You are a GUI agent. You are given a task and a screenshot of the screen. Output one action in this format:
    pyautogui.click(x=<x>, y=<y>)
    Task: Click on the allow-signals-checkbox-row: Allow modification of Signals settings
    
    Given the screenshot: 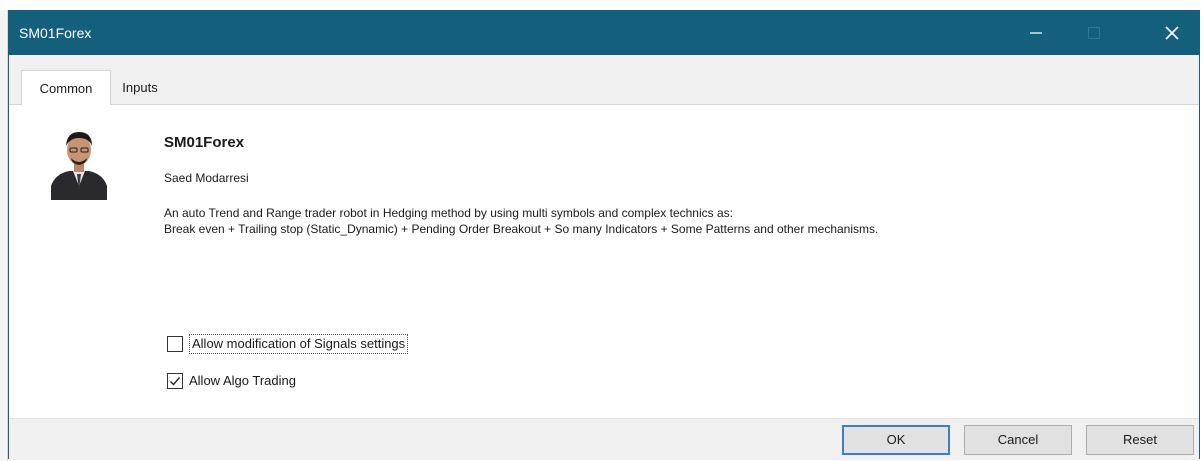 What is the action you would take?
    pyautogui.click(x=288, y=344)
    